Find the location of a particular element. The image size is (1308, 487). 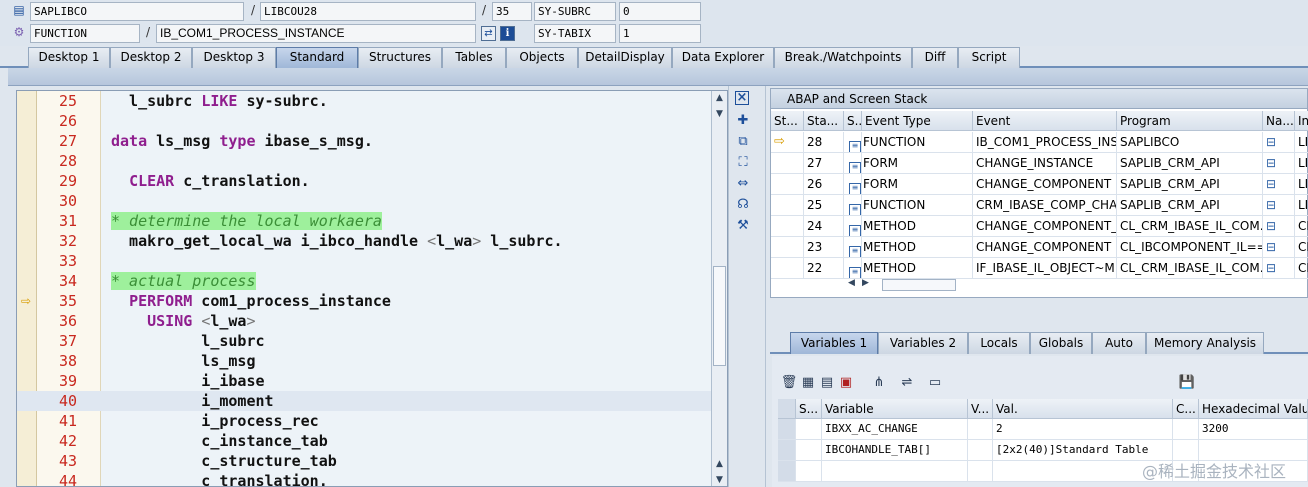

tab-desktop-2: Desktop 2 is located at coordinates (151, 57).